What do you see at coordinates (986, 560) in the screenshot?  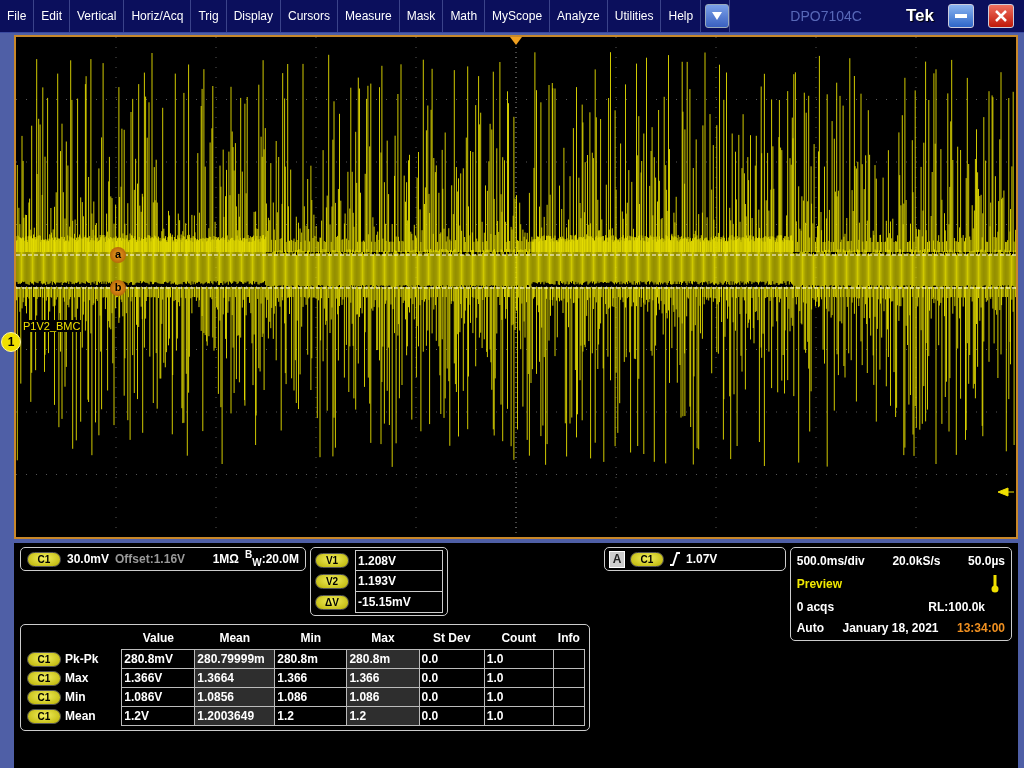 I see `horizontal-position: 50.0µs` at bounding box center [986, 560].